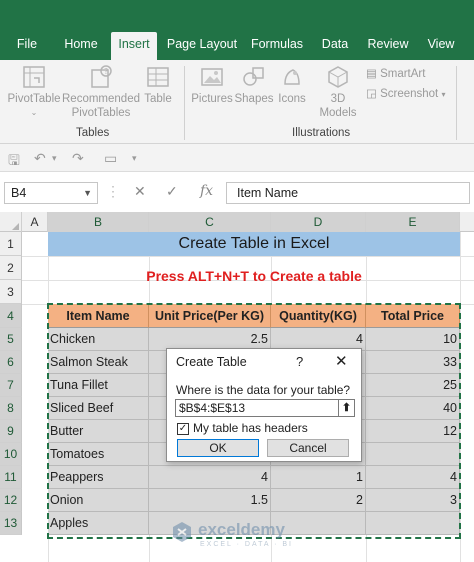 The height and width of the screenshot is (562, 474). I want to click on drag-handle-icon: ⋮, so click(113, 191).